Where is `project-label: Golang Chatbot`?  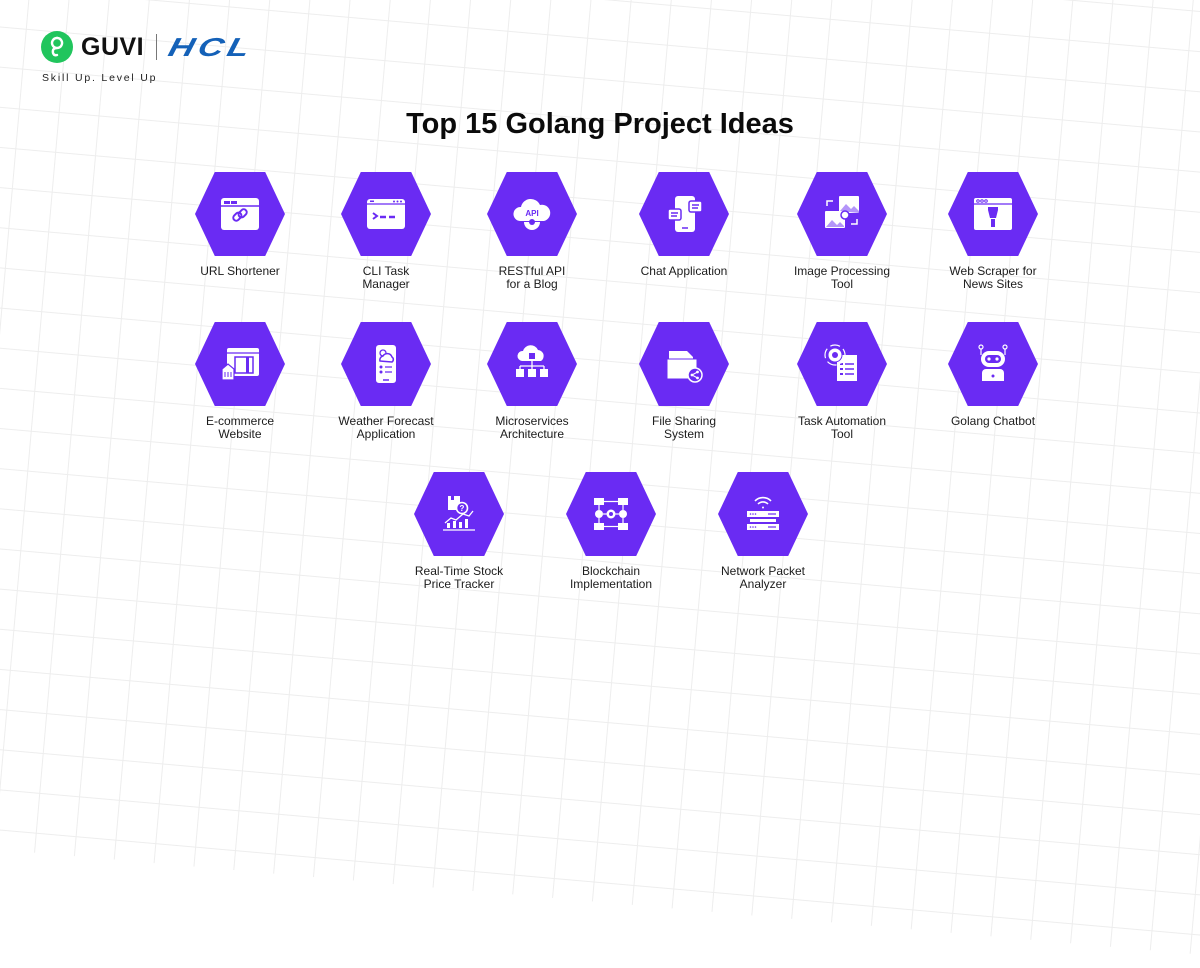
project-label: Golang Chatbot is located at coordinates (993, 421).